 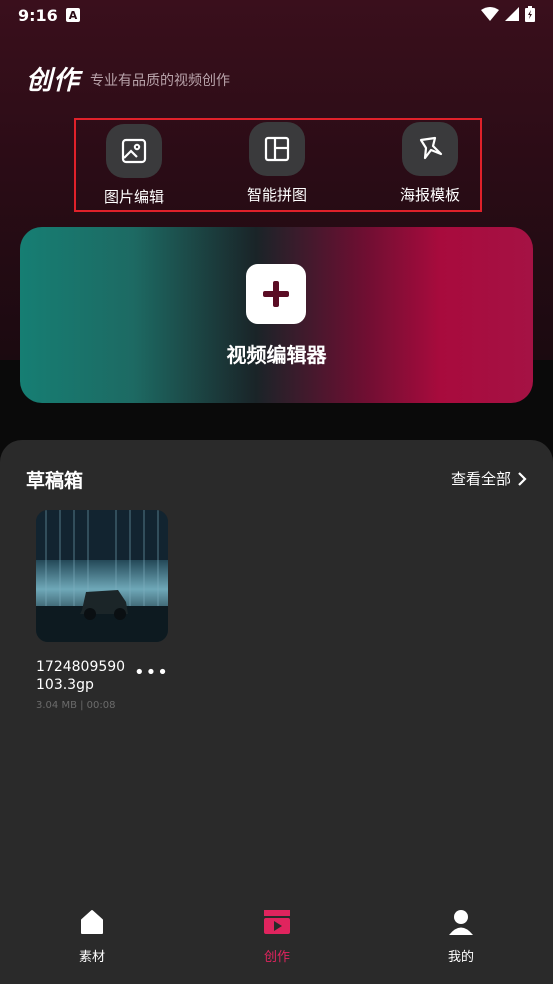 I want to click on bottom-nav: 素材 创作 我的, so click(x=276, y=942).